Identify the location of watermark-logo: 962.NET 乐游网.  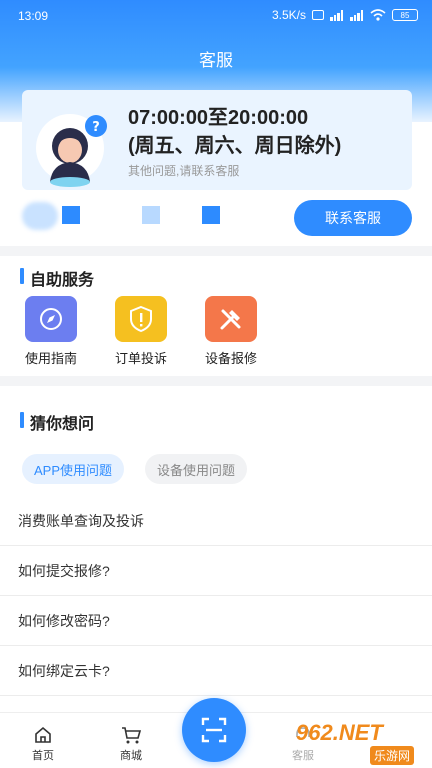
(360, 742).